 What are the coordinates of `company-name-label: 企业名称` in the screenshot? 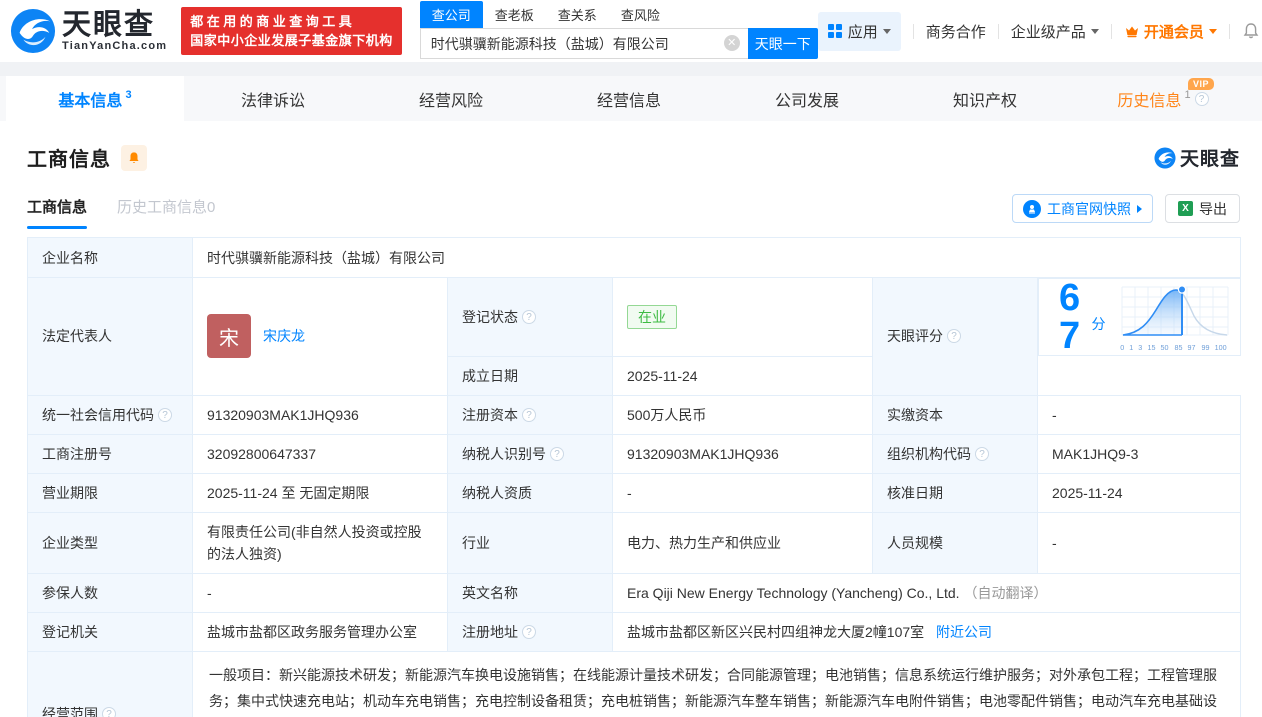 It's located at (110, 257).